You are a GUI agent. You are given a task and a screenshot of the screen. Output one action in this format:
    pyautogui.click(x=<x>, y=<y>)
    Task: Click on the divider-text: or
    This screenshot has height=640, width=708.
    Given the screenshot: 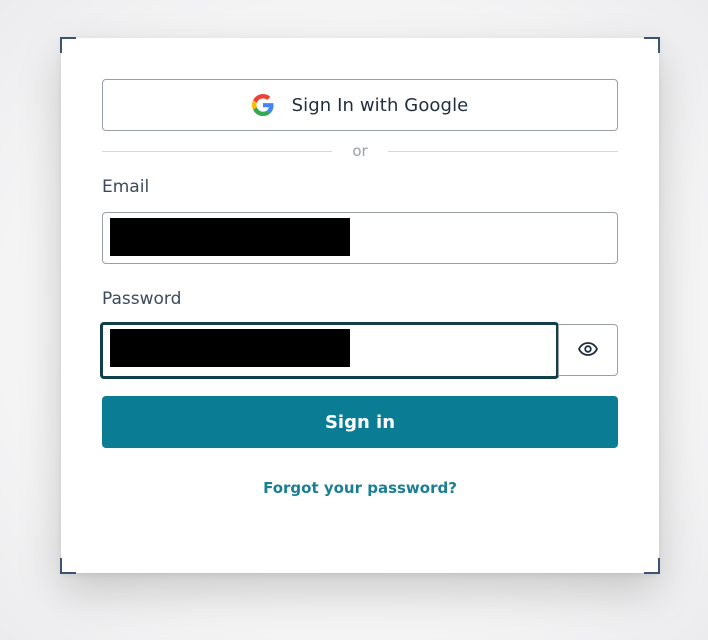 What is the action you would take?
    pyautogui.click(x=360, y=151)
    